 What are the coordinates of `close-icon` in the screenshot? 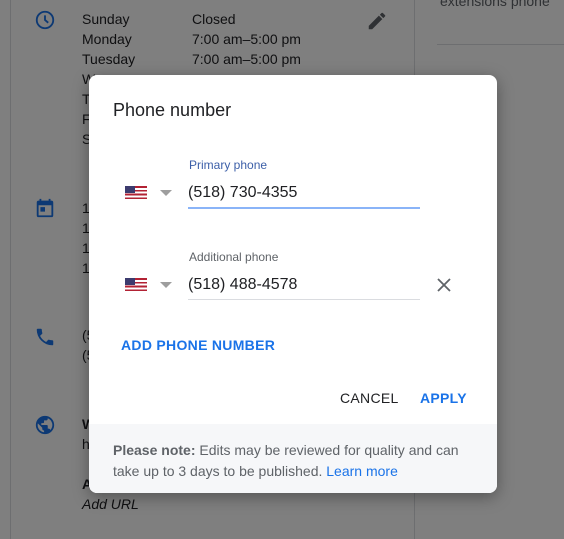 It's located at (444, 285).